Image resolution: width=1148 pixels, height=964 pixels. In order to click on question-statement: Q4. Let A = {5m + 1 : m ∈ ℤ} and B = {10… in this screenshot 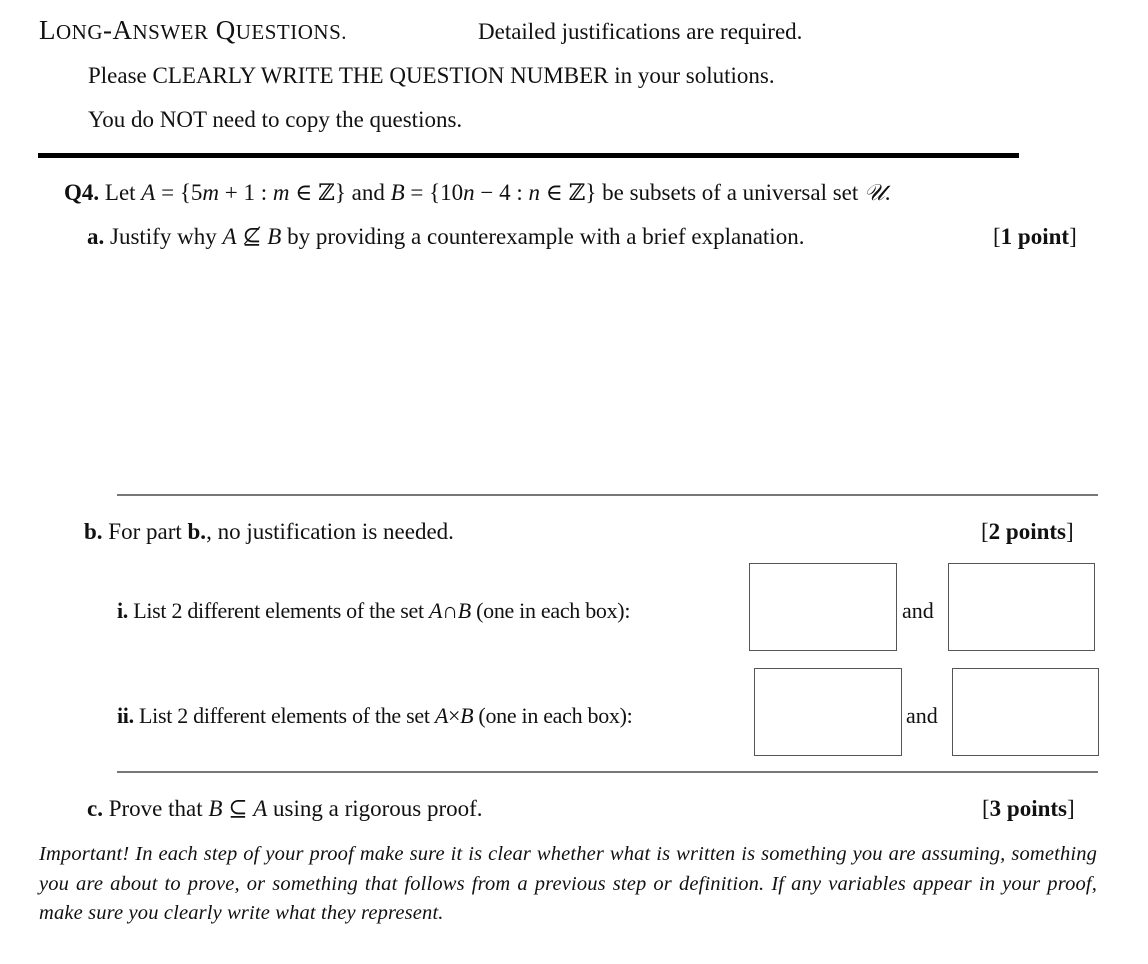, I will do `click(477, 193)`.